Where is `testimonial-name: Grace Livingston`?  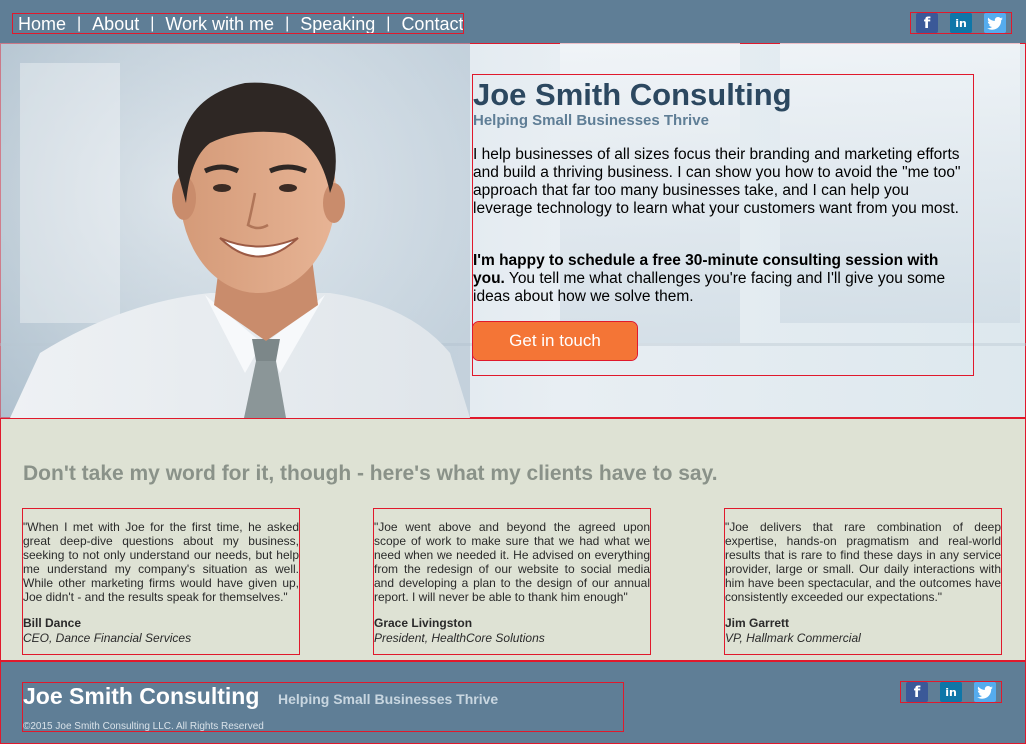
testimonial-name: Grace Livingston is located at coordinates (423, 623).